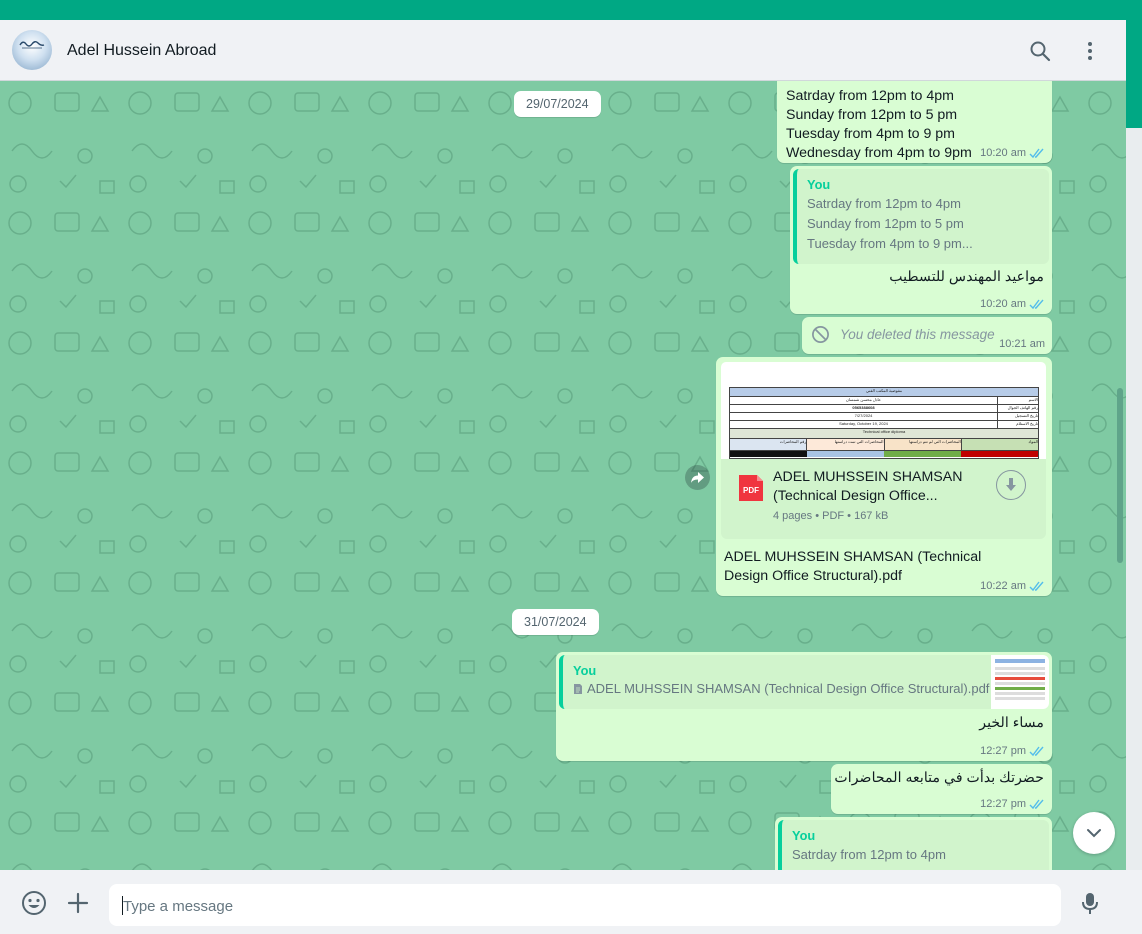 The height and width of the screenshot is (934, 1142). What do you see at coordinates (831, 516) in the screenshot?
I see `document-meta: 4 pages • PDF • 167 kB` at bounding box center [831, 516].